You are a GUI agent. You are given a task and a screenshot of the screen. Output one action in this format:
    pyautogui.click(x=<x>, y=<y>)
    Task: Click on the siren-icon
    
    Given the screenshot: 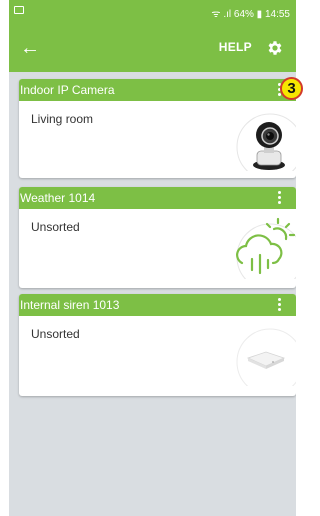 What is the action you would take?
    pyautogui.click(x=266, y=357)
    